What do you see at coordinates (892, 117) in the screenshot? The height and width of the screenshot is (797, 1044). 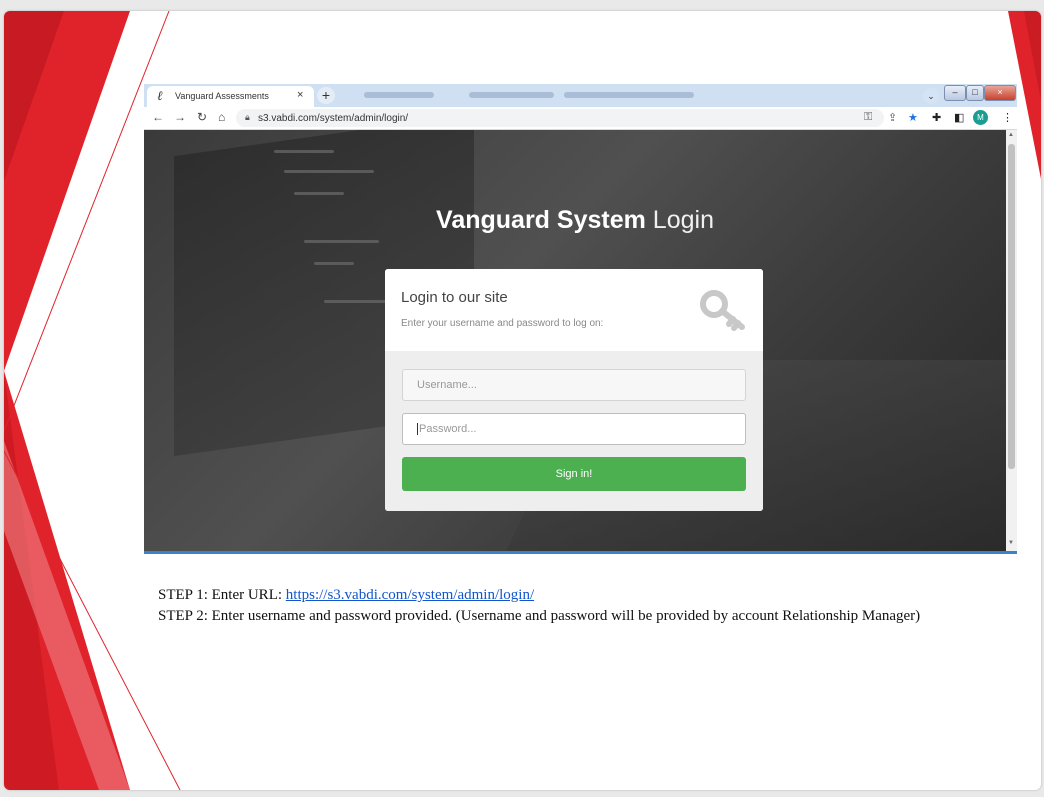 I see `share-icon: ⇪` at bounding box center [892, 117].